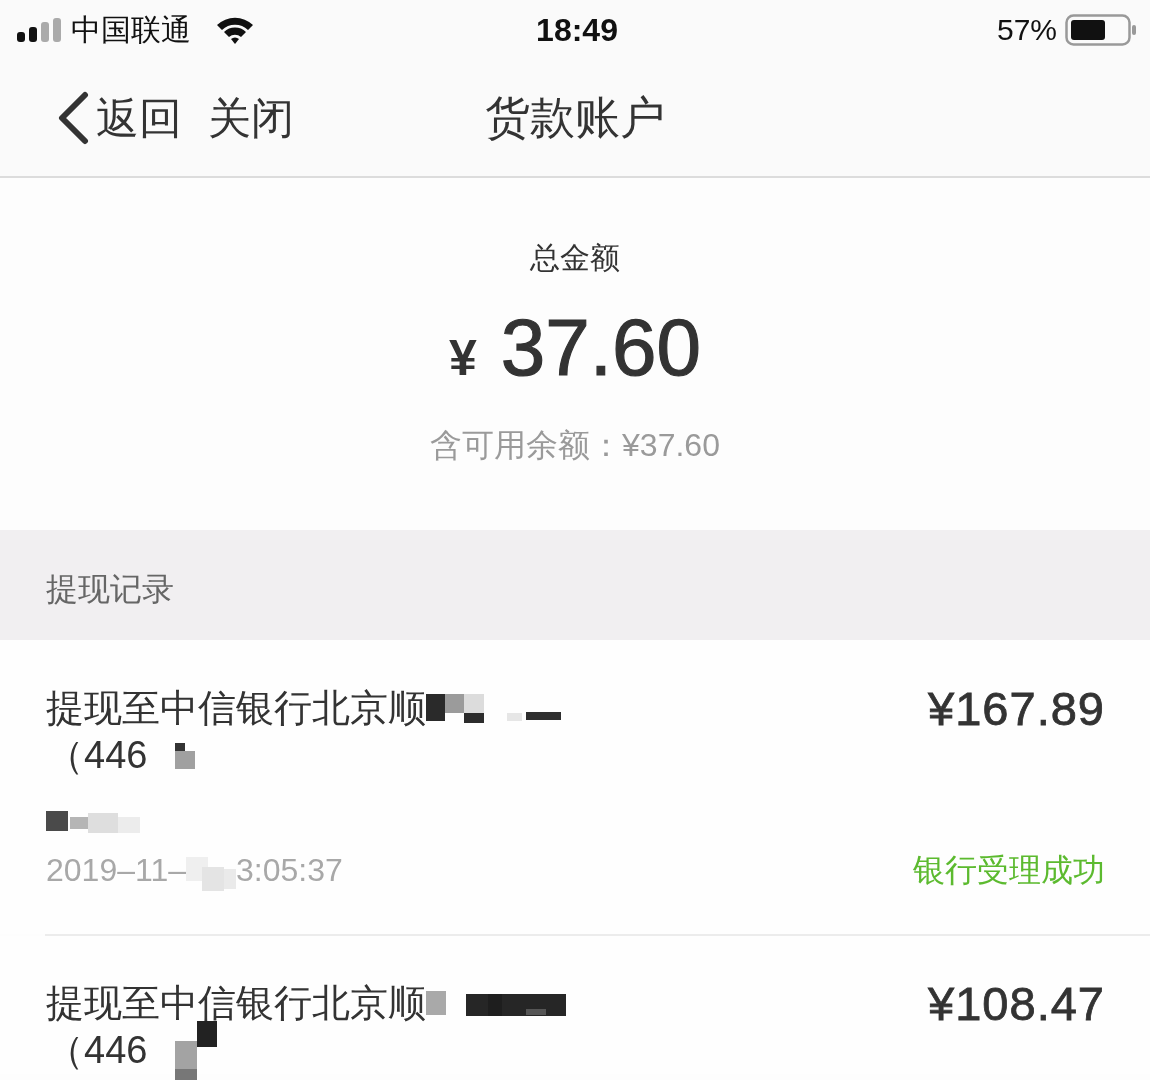  Describe the element at coordinates (600, 348) in the screenshot. I see `total-amount: 37.60` at that location.